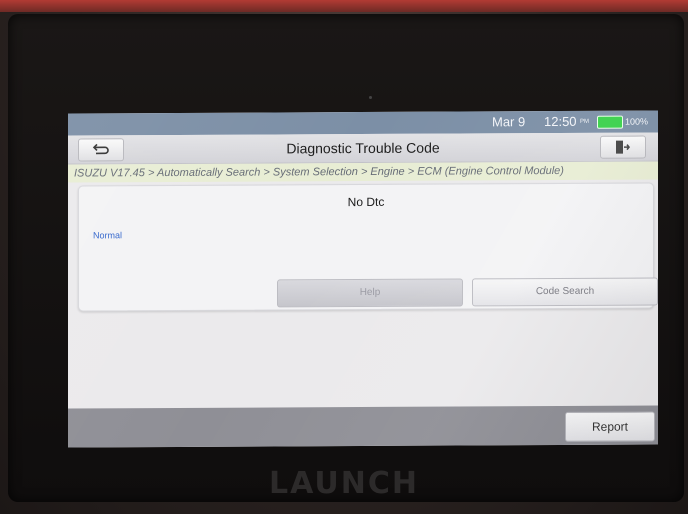  Describe the element at coordinates (584, 121) in the screenshot. I see `status-ampm: PM` at that location.